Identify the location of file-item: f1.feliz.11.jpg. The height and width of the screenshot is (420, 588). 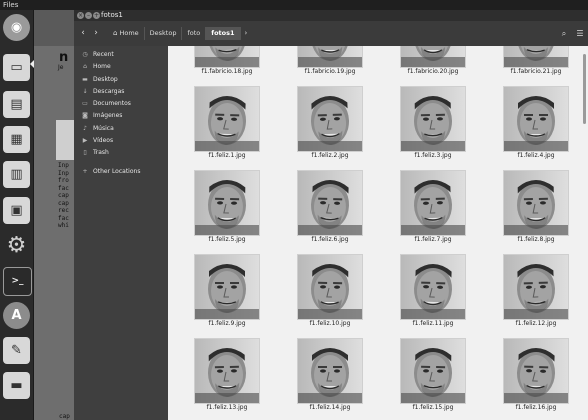
(433, 293).